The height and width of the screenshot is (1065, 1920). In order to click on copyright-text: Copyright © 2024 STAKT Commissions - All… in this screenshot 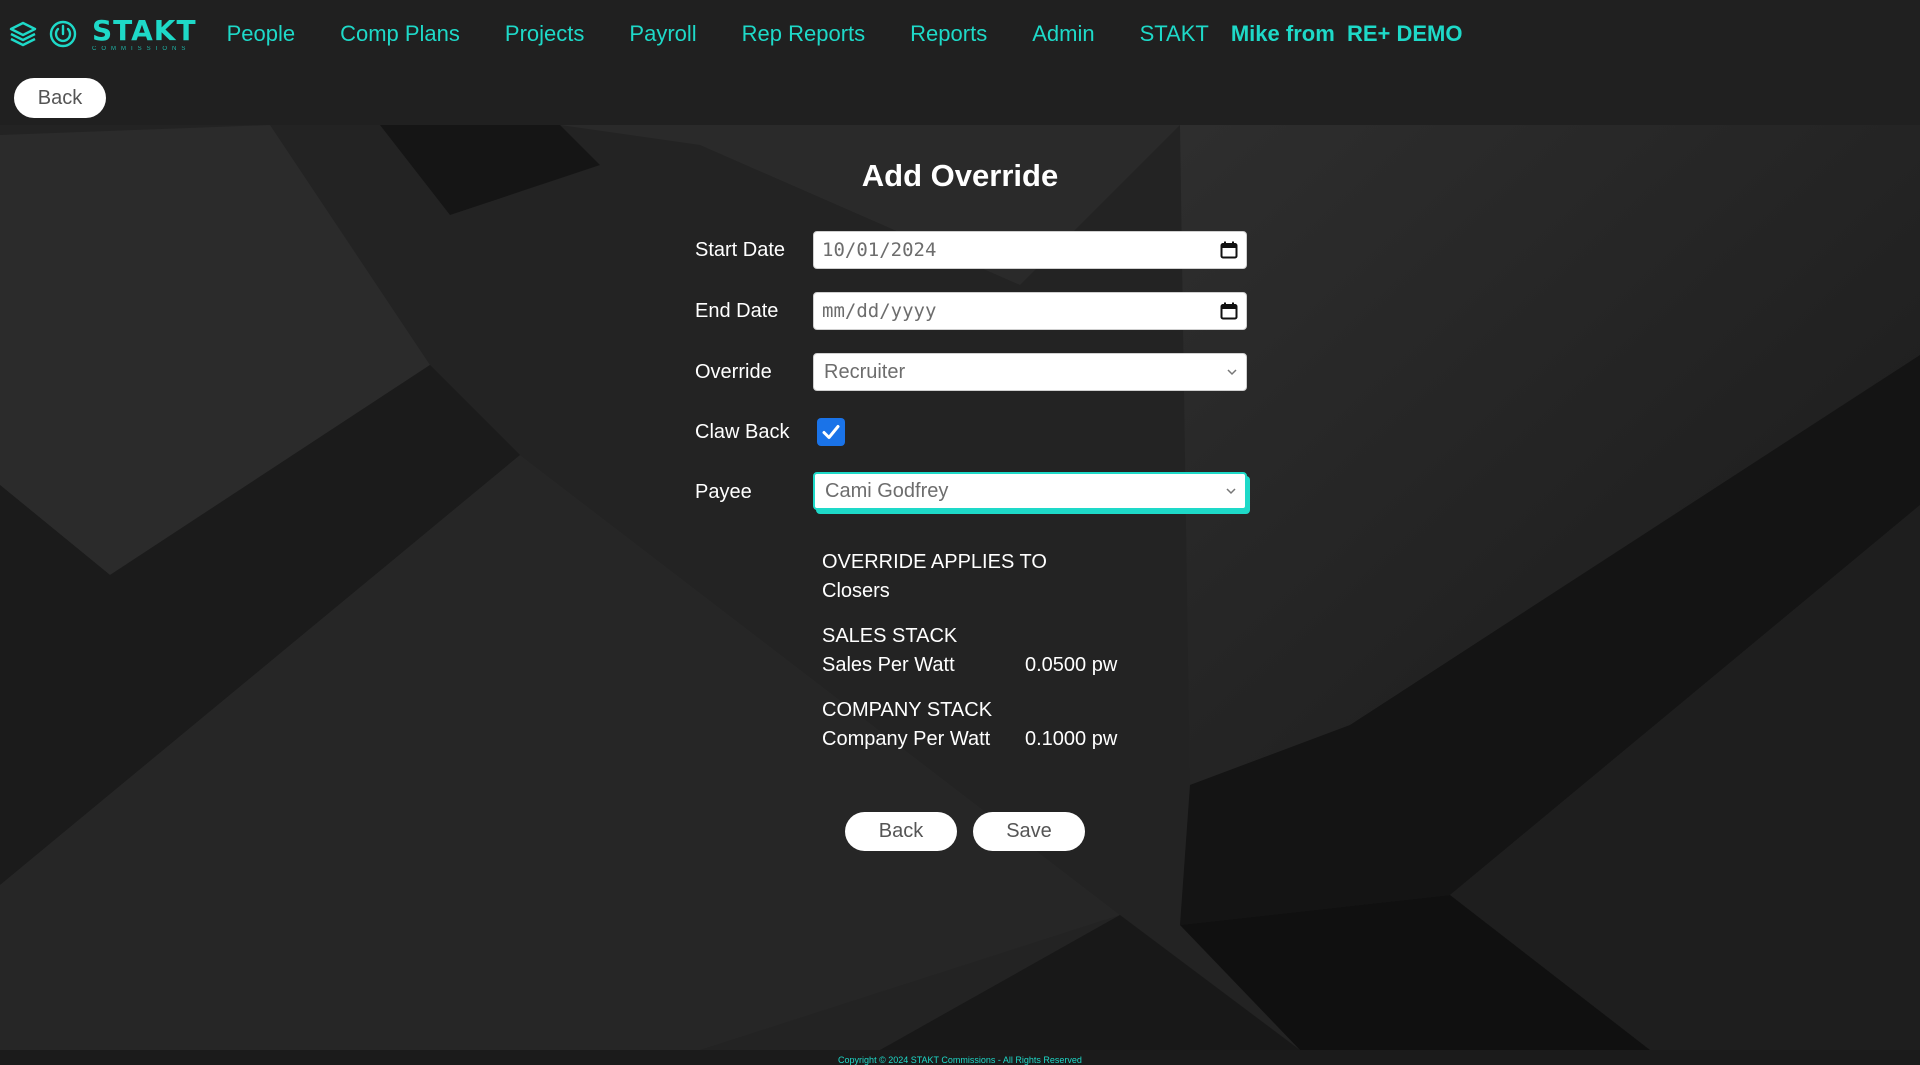, I will do `click(960, 1060)`.